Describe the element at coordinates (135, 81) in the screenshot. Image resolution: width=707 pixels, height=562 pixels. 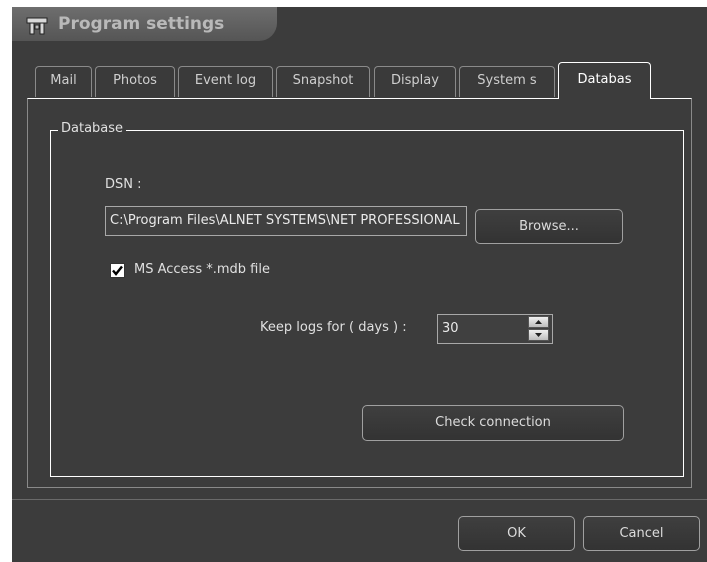
I see `tab-photos: Photos` at that location.